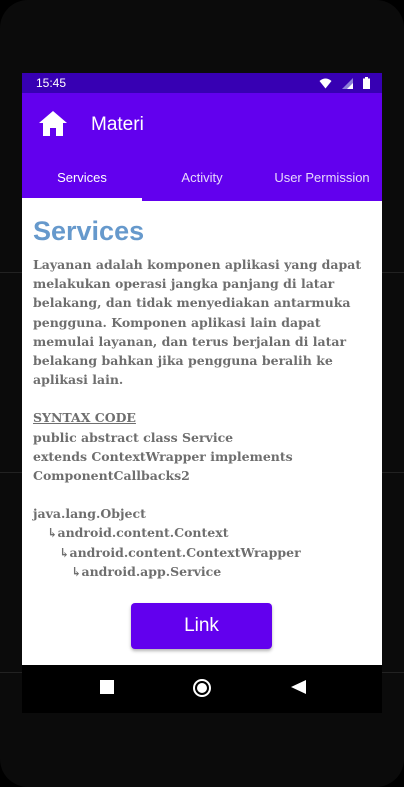  I want to click on home-circle-icon, so click(202, 688).